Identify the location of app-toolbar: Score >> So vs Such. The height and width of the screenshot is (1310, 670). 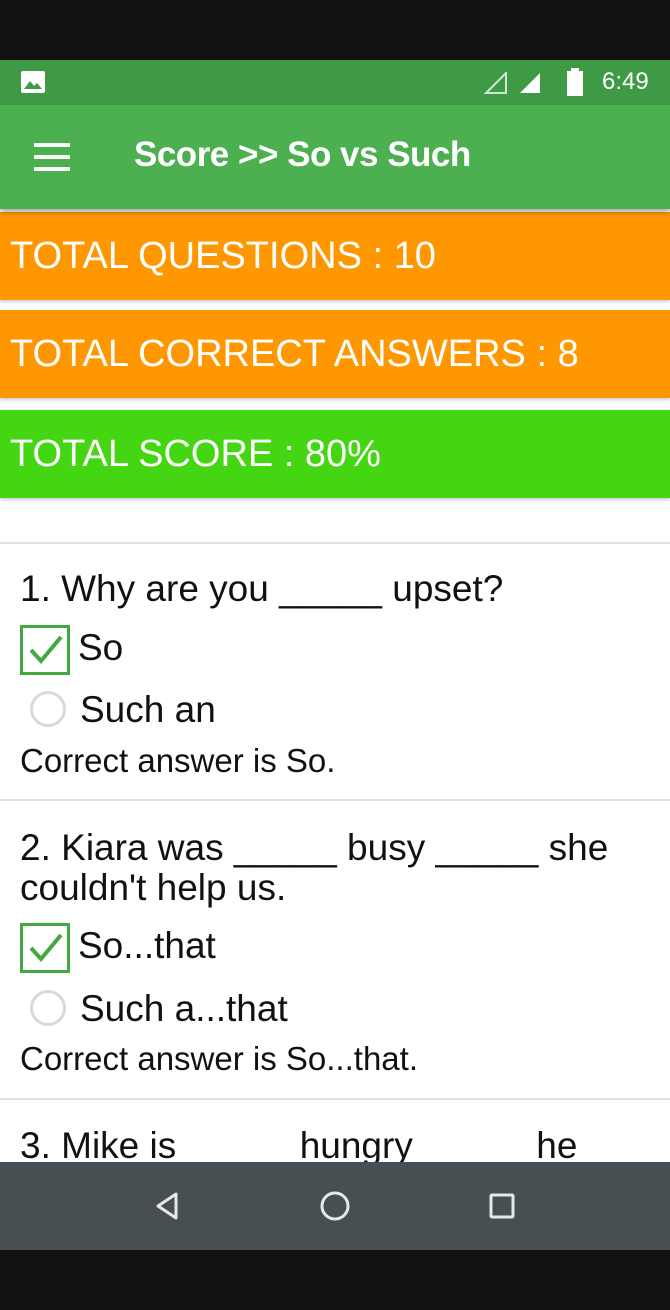
(335, 157).